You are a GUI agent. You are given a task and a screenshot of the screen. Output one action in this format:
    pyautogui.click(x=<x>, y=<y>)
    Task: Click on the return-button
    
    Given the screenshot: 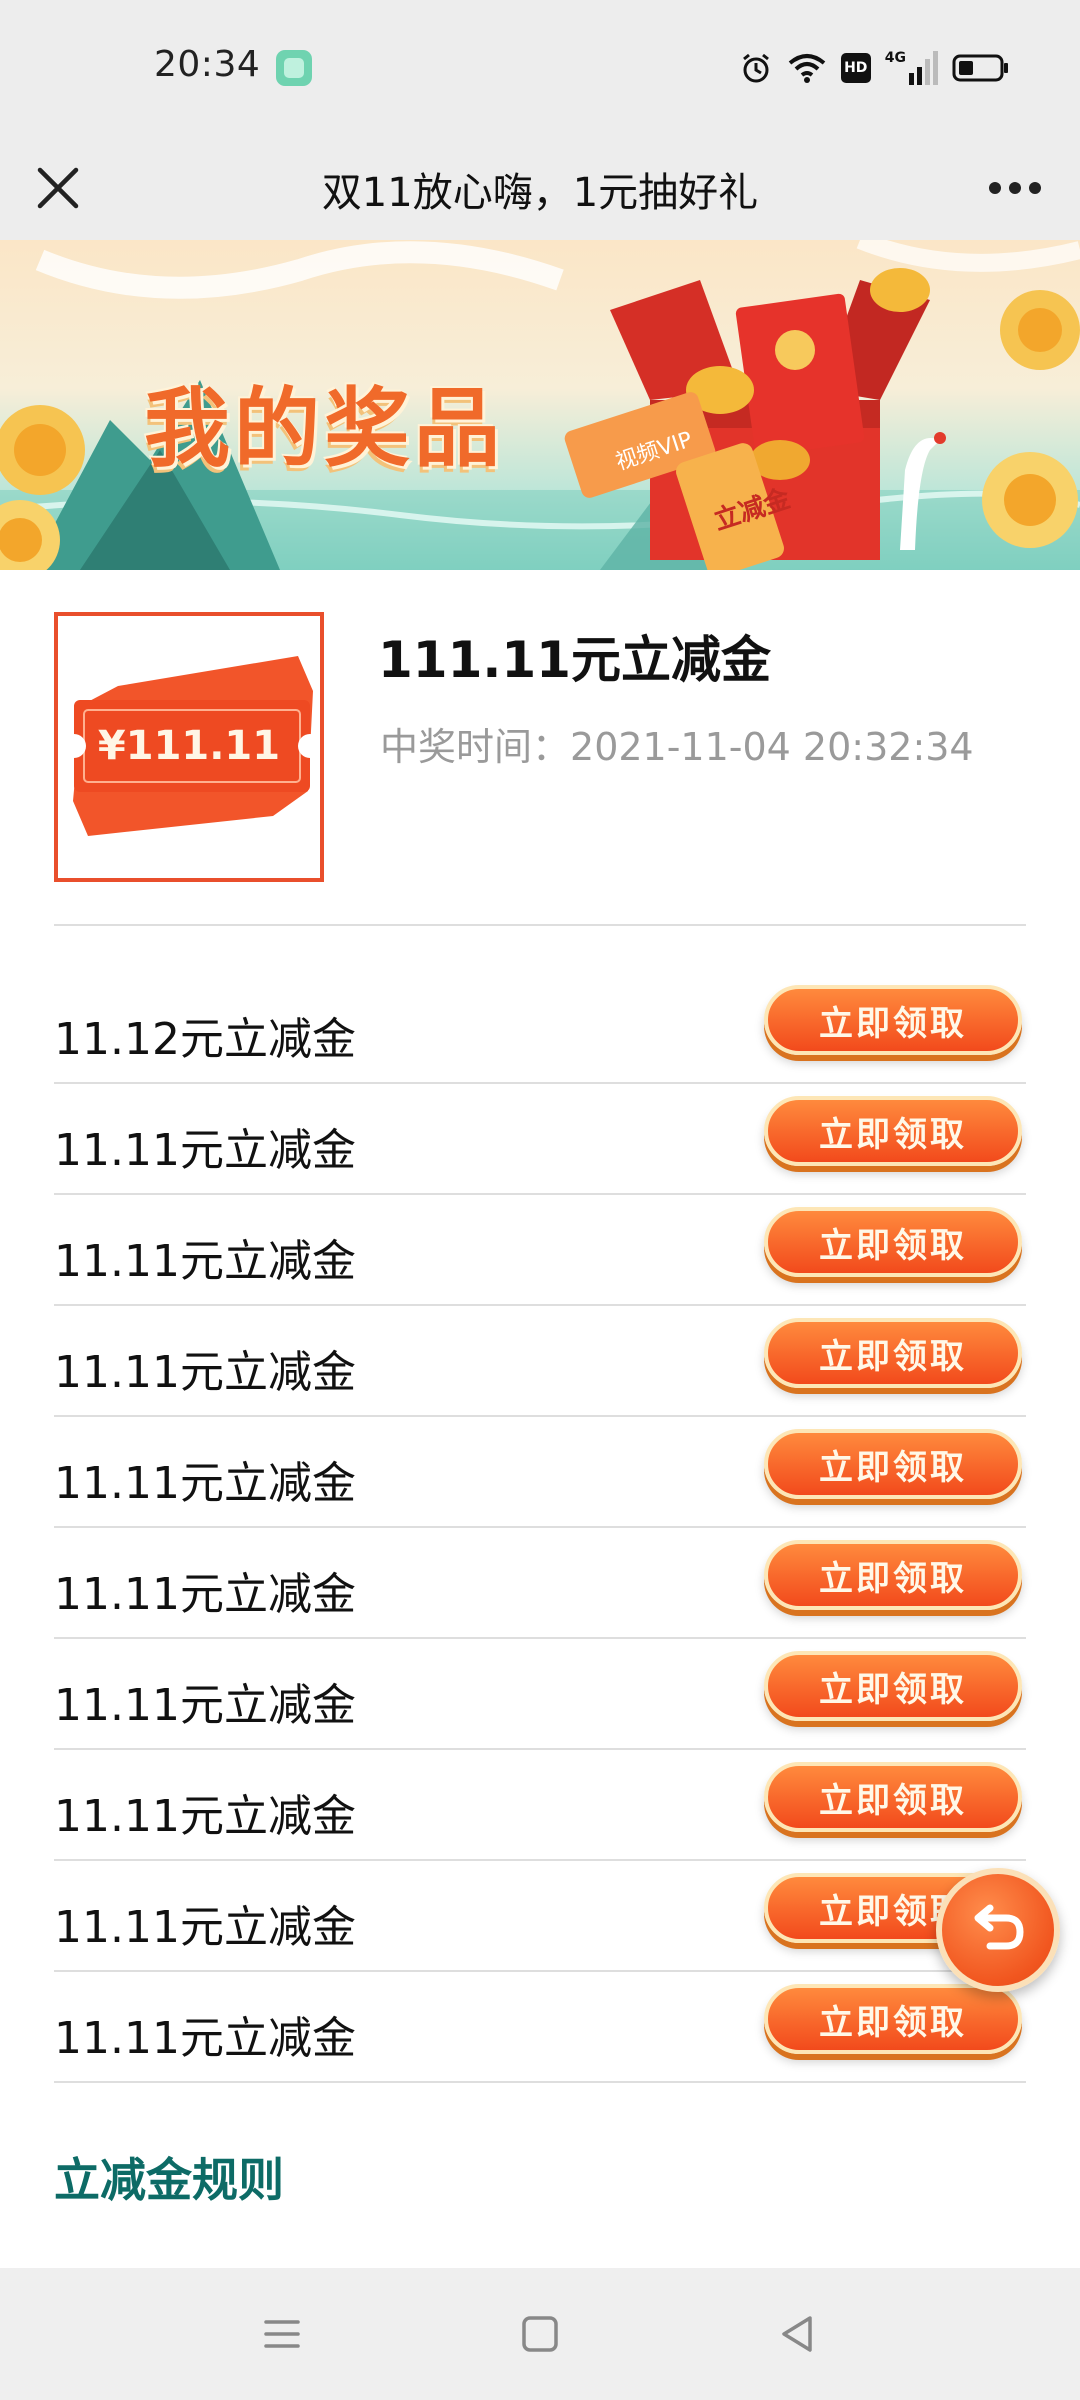 What is the action you would take?
    pyautogui.click(x=998, y=1930)
    